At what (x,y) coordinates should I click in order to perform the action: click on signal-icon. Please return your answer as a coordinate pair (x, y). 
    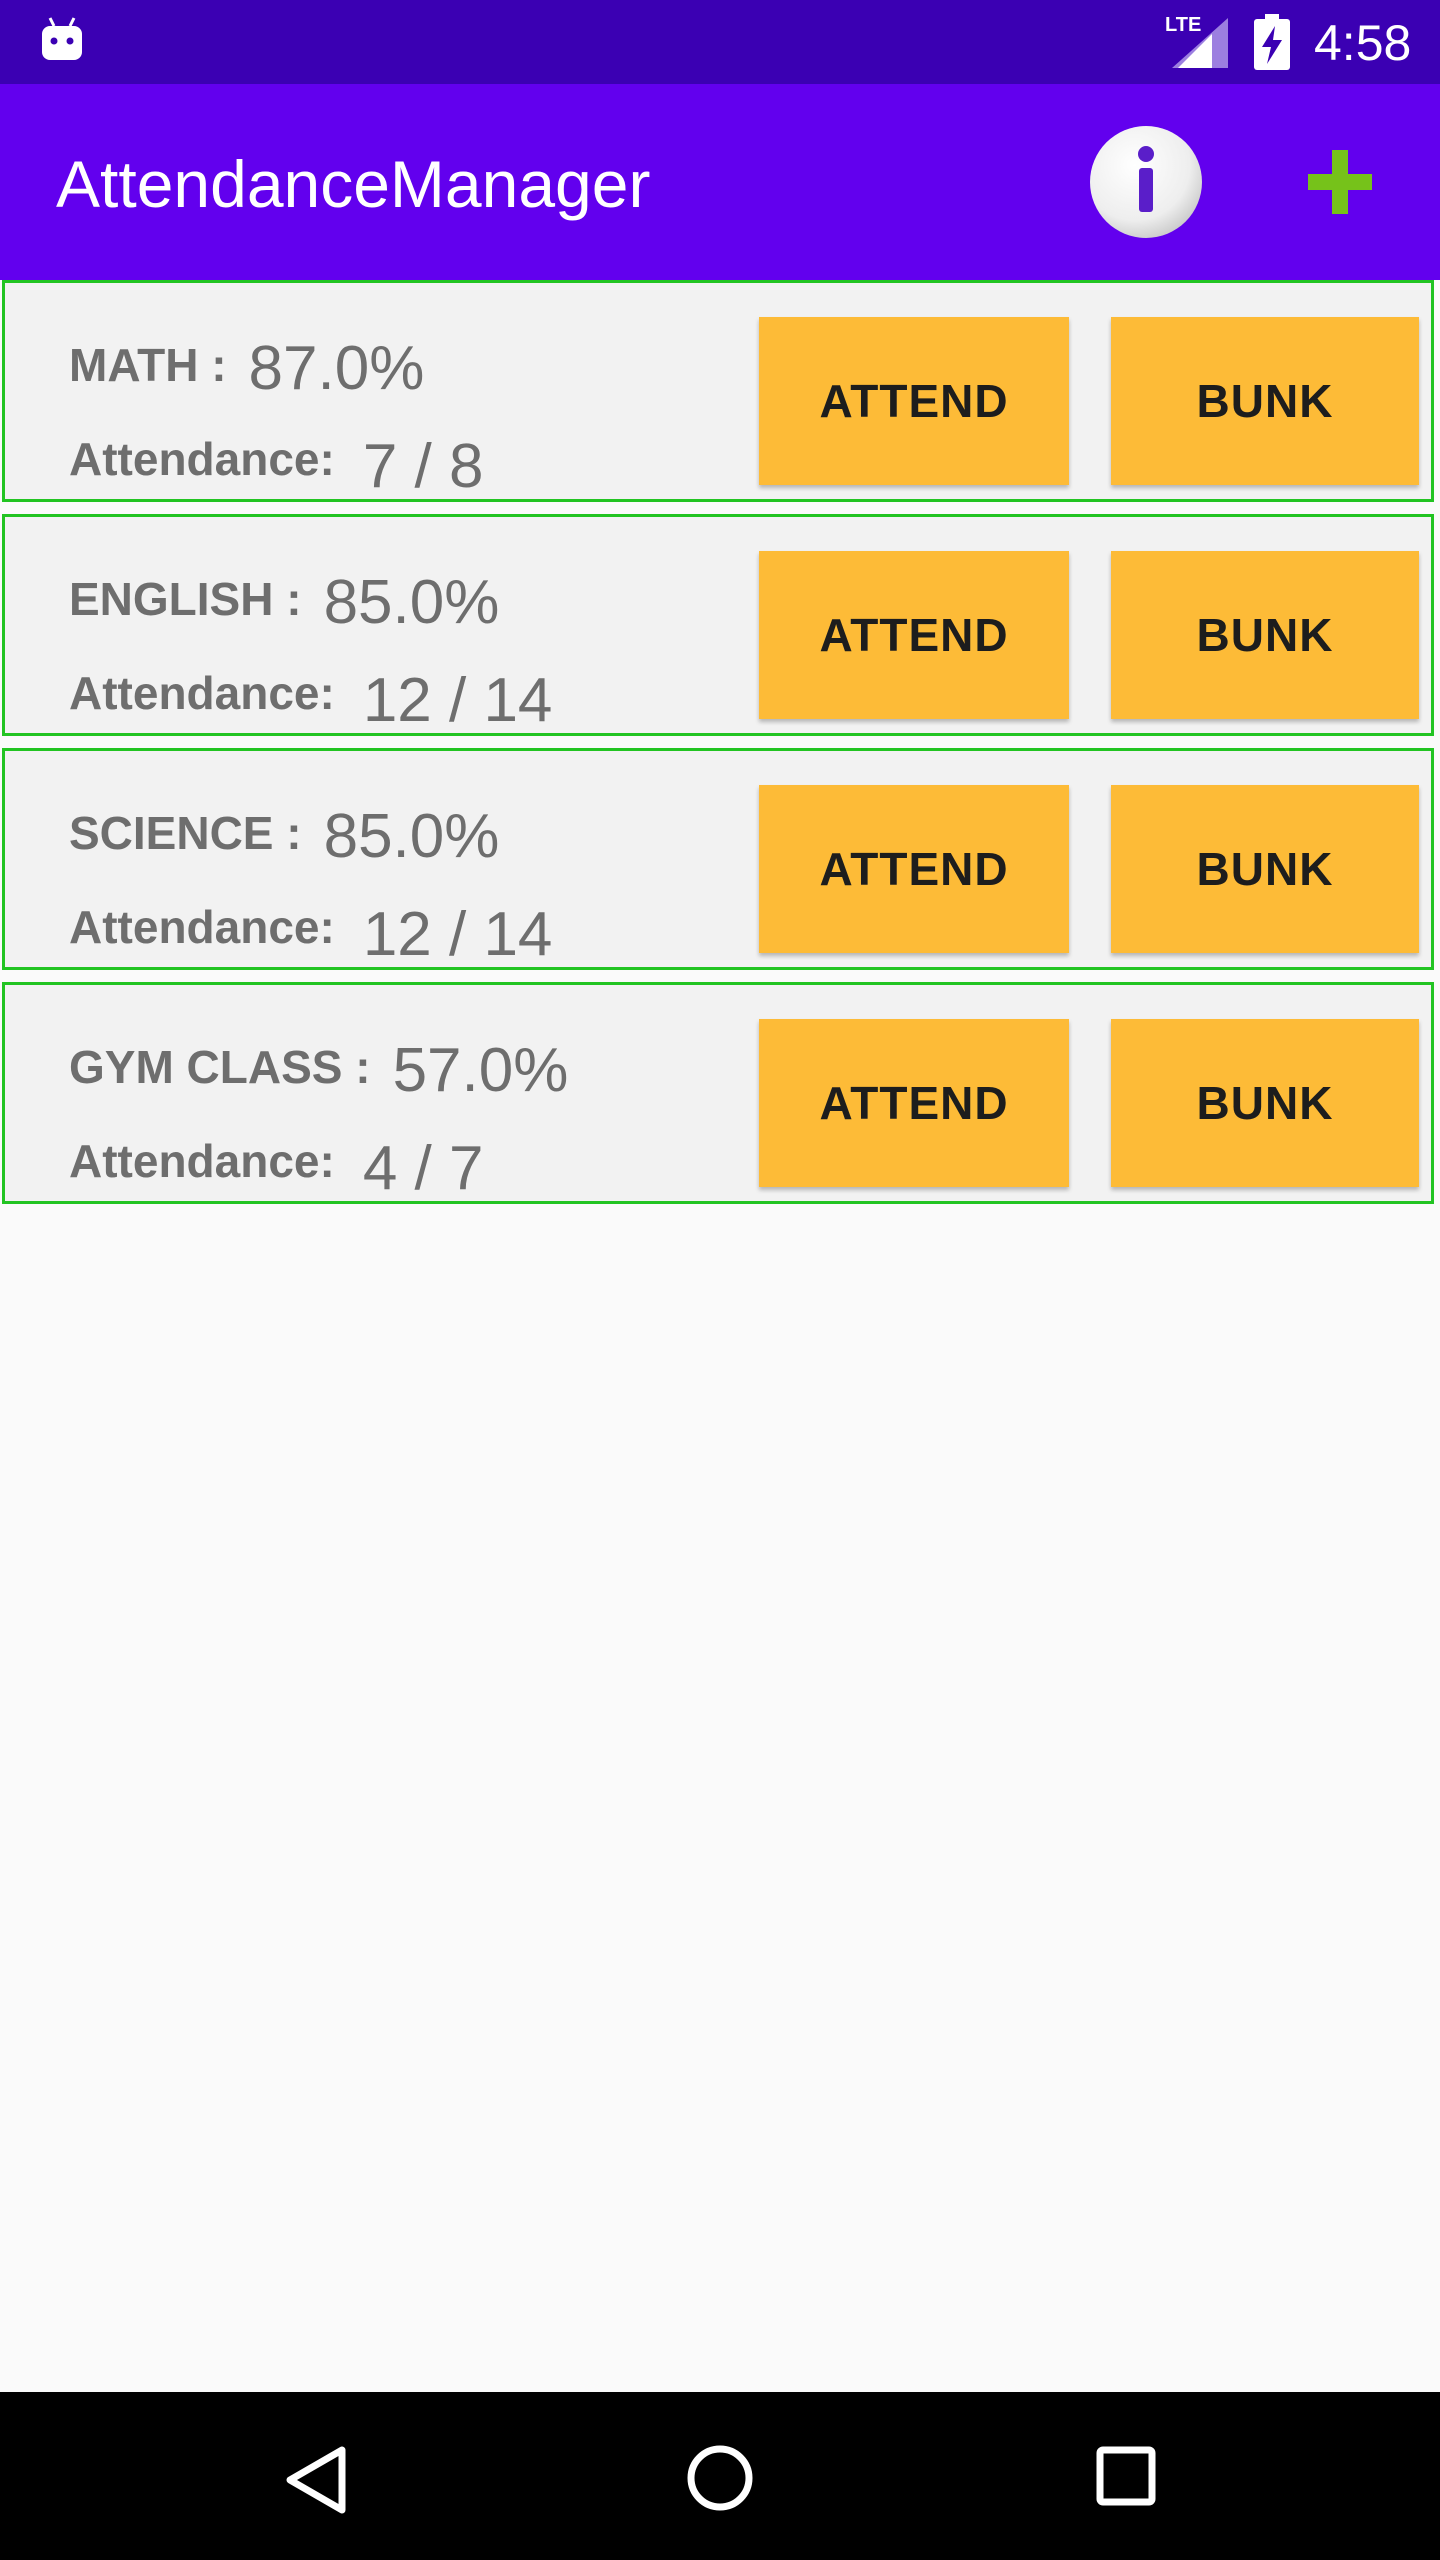
    Looking at the image, I should click on (1200, 43).